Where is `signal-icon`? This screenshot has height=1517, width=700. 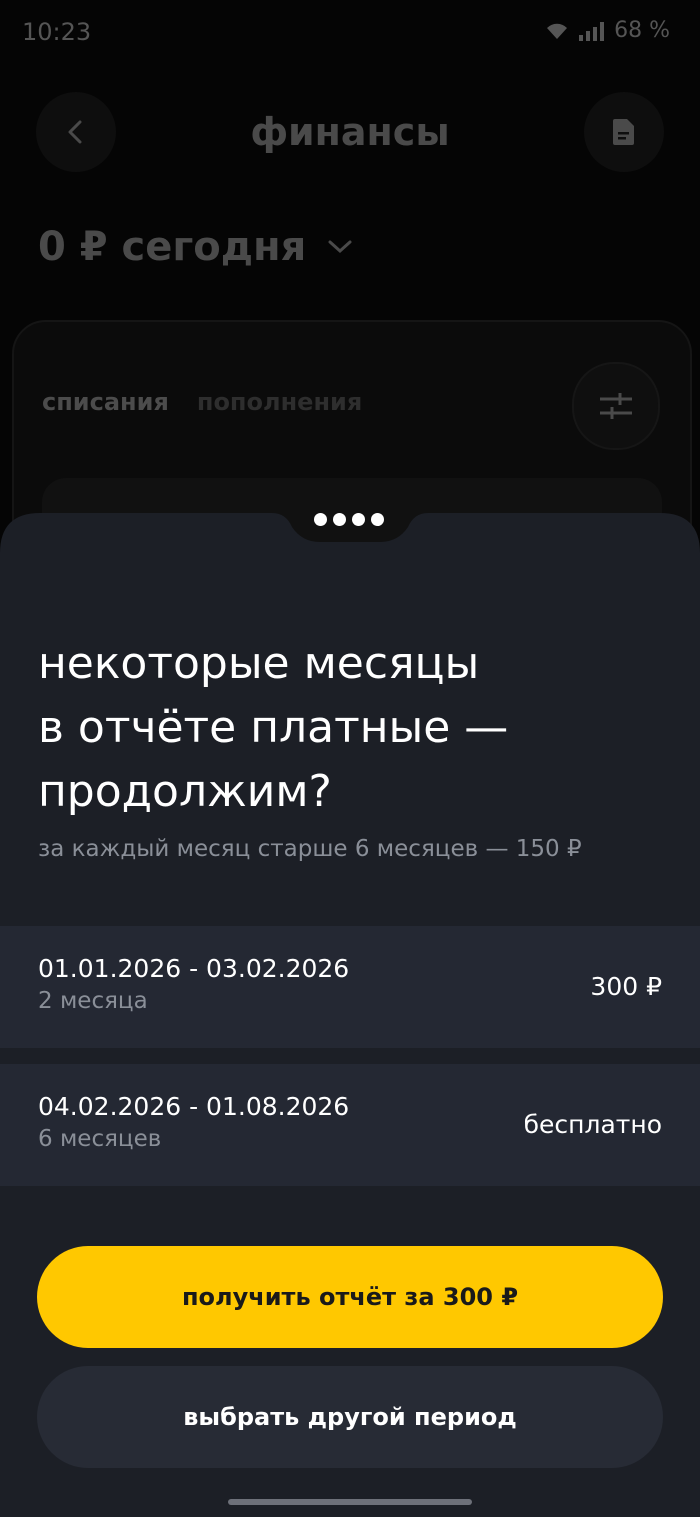
signal-icon is located at coordinates (592, 31).